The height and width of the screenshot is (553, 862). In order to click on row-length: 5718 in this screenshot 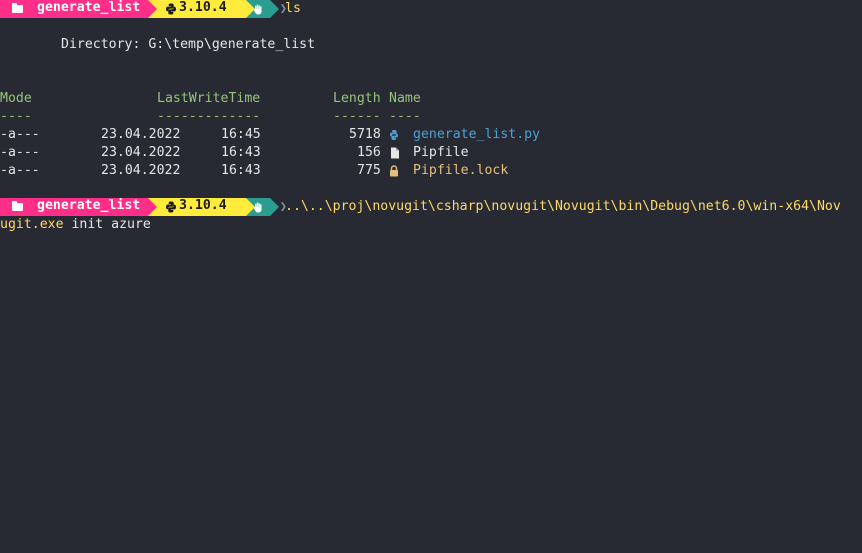, I will do `click(365, 134)`.